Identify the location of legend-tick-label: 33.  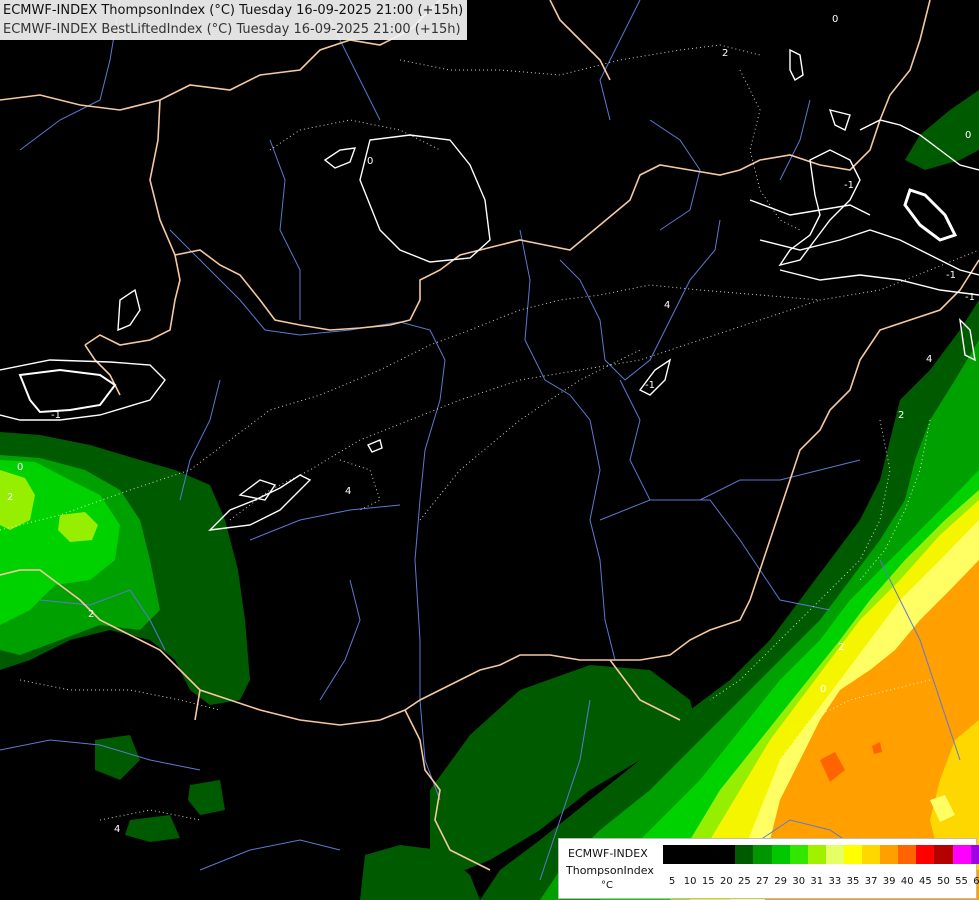
(835, 881).